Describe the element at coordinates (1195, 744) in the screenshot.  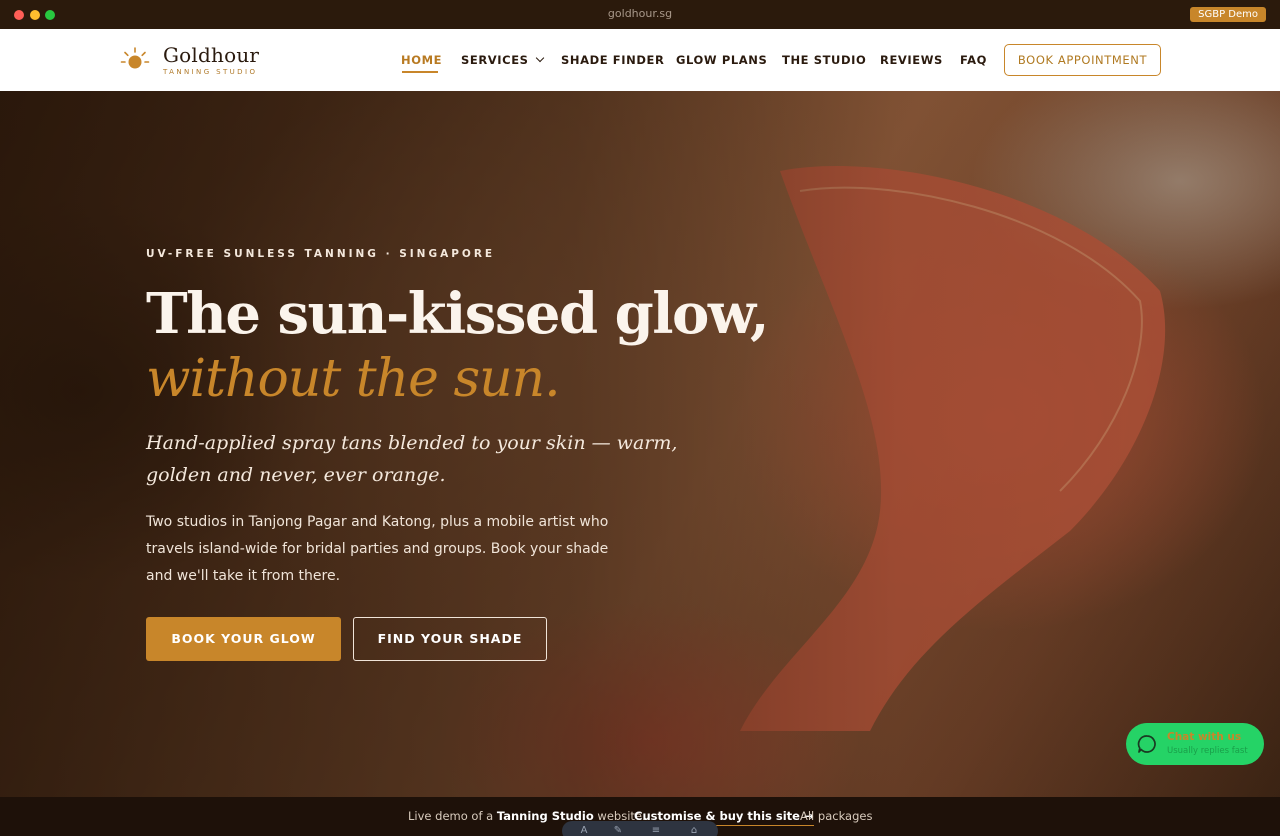
I see `chat-widget-button: Chat with us Usually replies fast` at that location.